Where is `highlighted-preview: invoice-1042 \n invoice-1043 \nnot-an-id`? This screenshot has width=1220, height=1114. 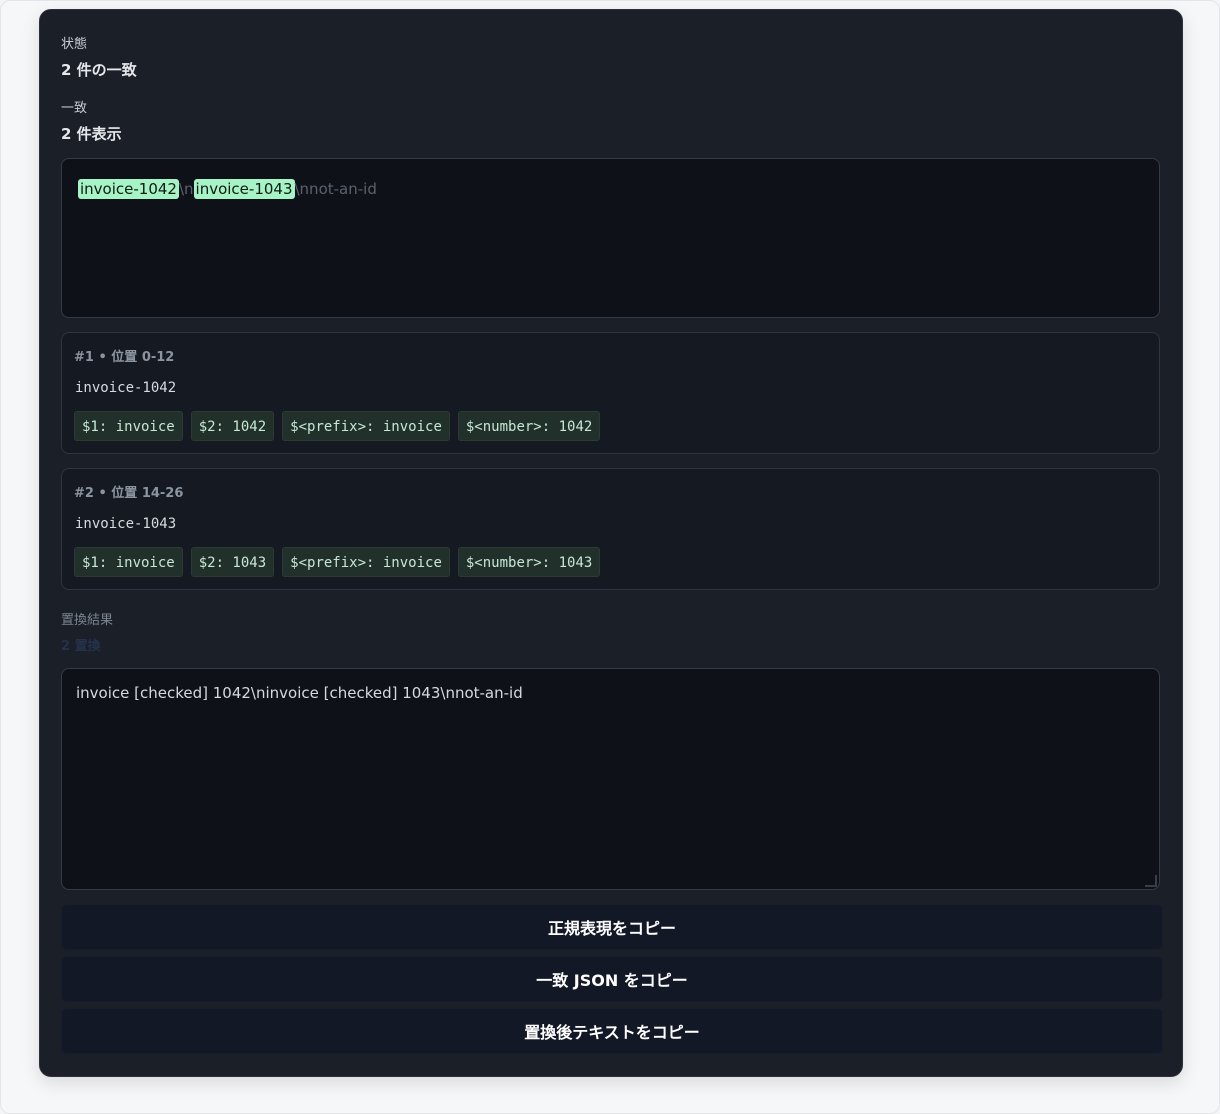
highlighted-preview: invoice-1042 \n invoice-1043 \nnot-an-id is located at coordinates (610, 238).